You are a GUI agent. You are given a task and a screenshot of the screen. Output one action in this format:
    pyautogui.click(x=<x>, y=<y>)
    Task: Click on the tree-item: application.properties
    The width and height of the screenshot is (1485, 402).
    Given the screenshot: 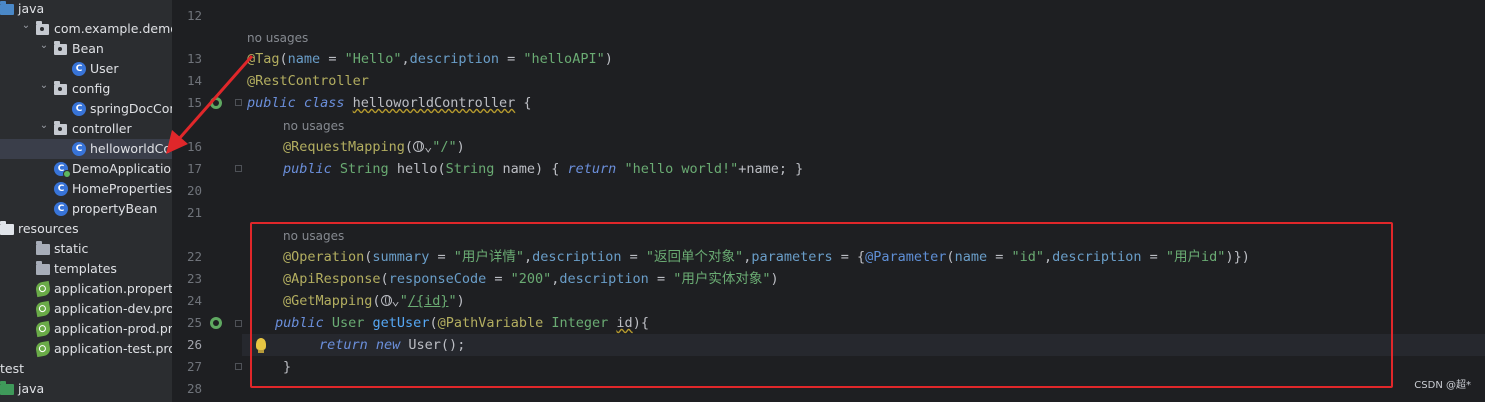 What is the action you would take?
    pyautogui.click(x=86, y=289)
    